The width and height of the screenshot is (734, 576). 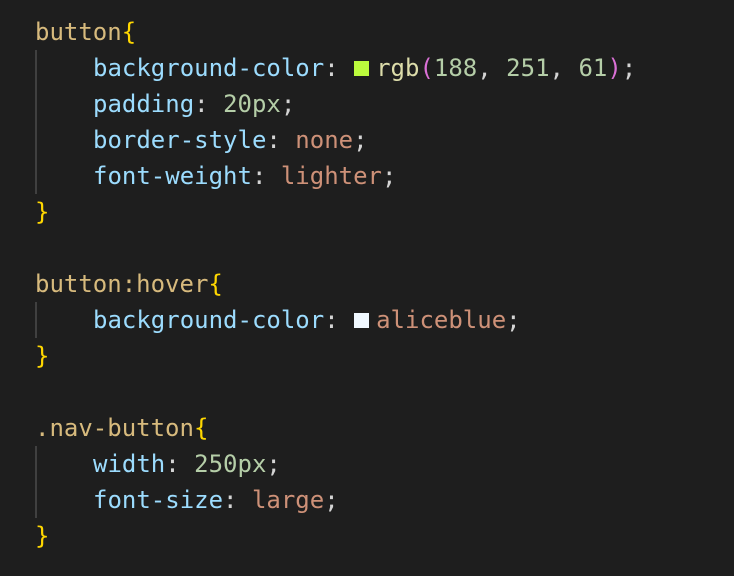 I want to click on code-line: button{, so click(x=85, y=32).